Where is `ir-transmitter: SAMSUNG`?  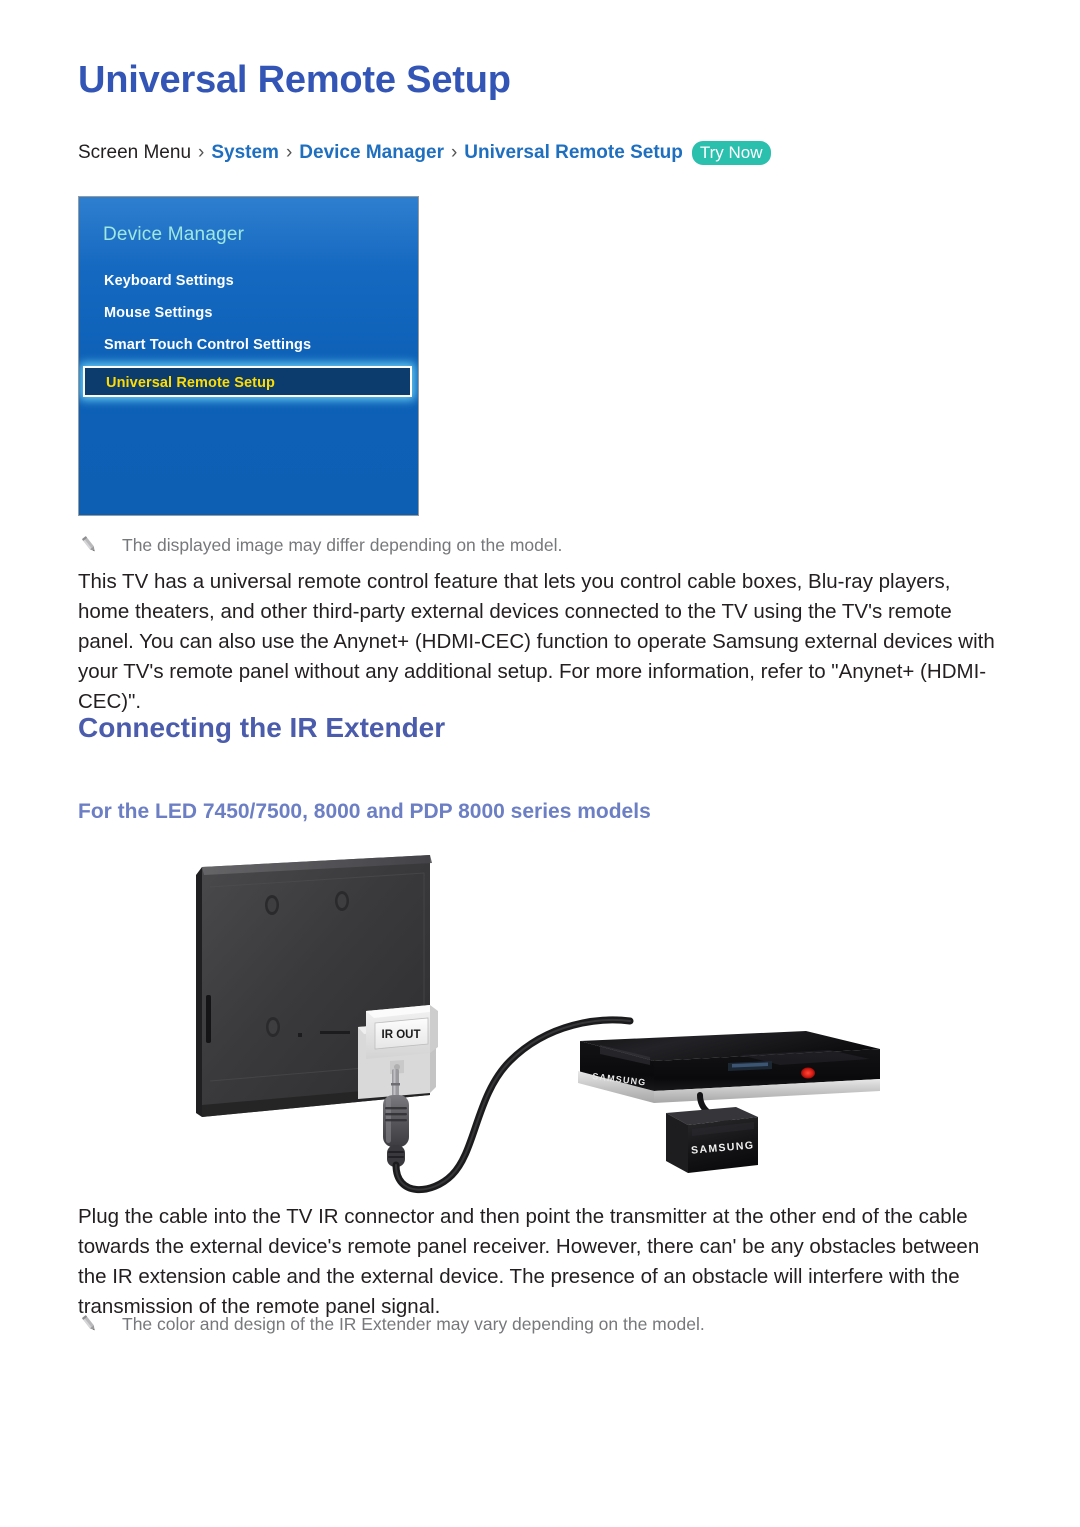
ir-transmitter: SAMSUNG is located at coordinates (712, 1140).